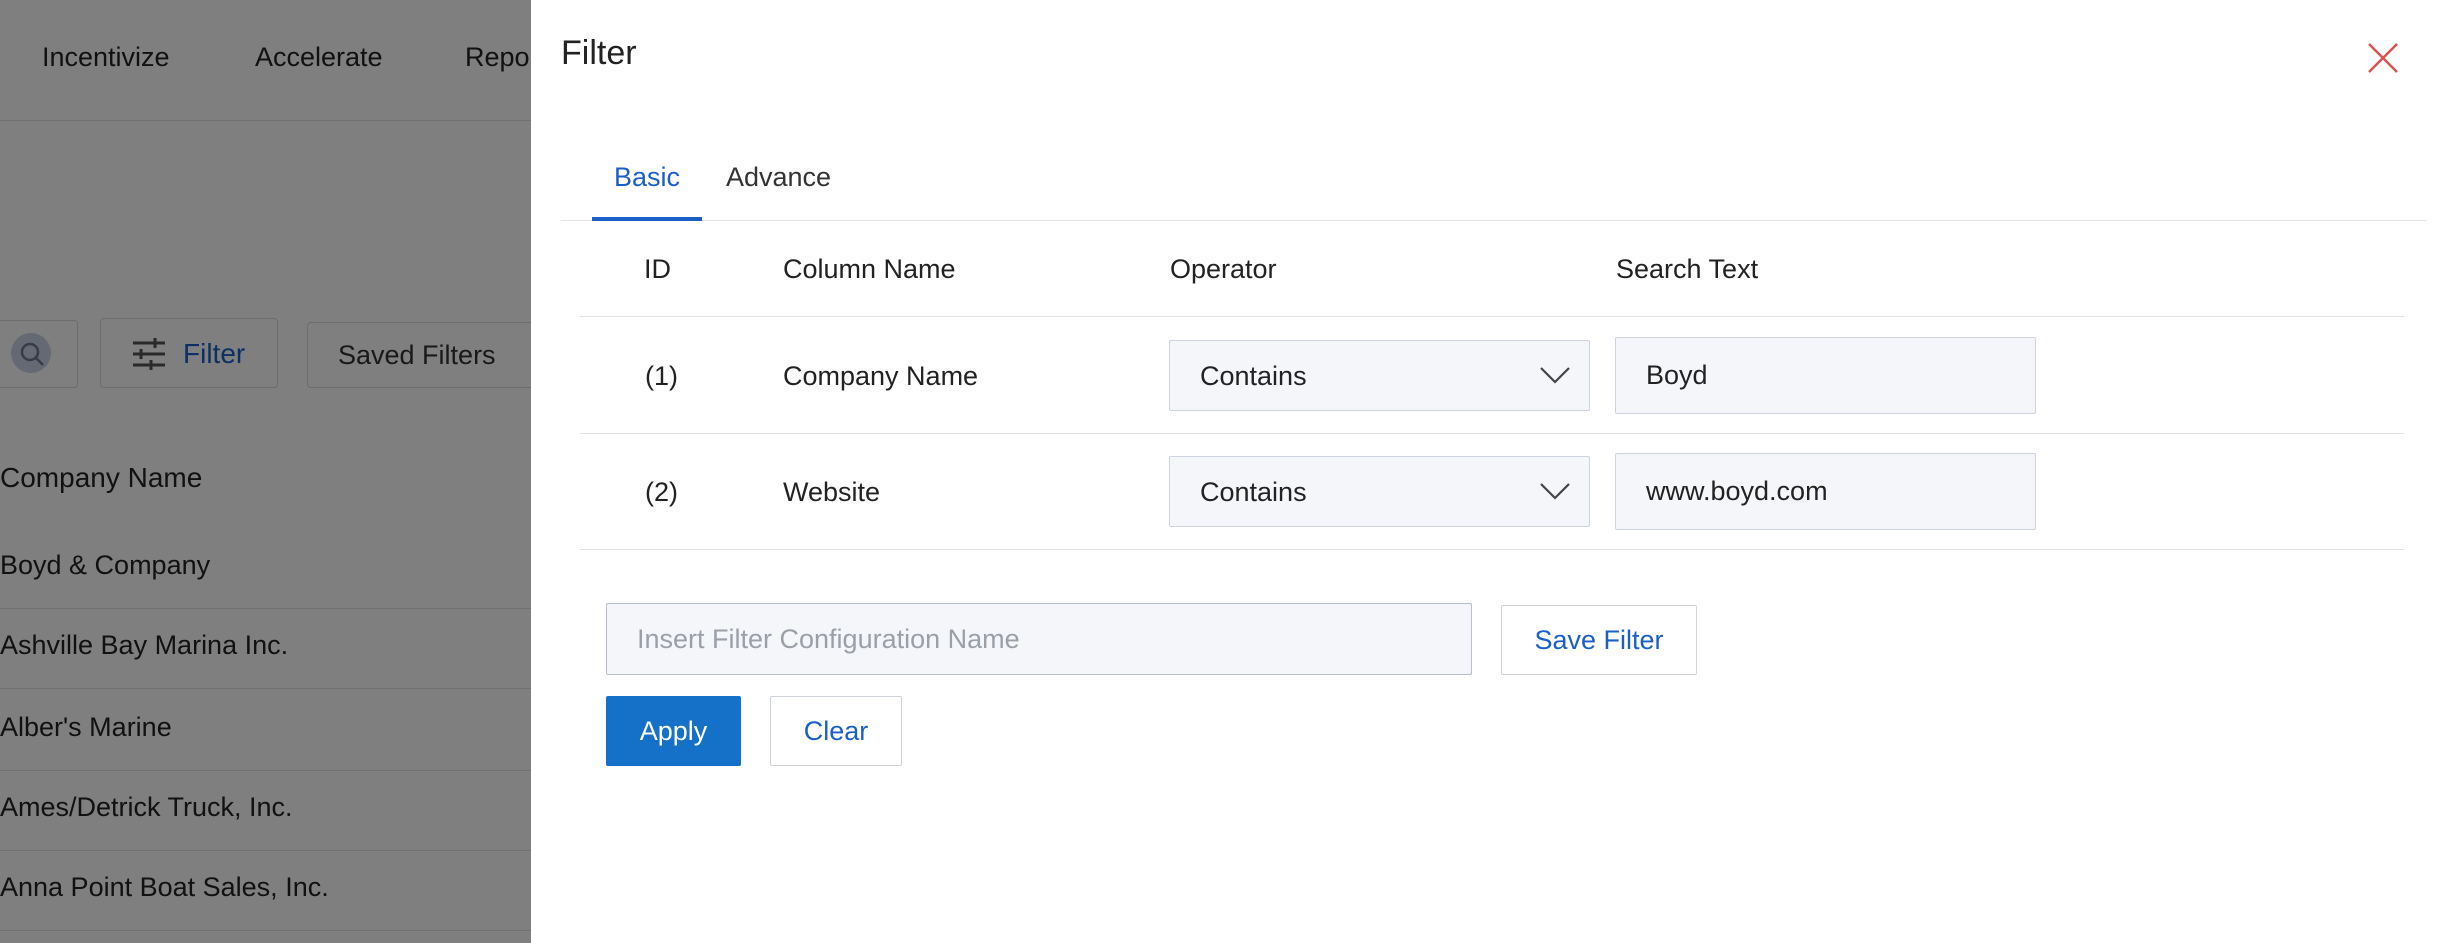  Describe the element at coordinates (881, 376) in the screenshot. I see `row-column-name: Company Name` at that location.